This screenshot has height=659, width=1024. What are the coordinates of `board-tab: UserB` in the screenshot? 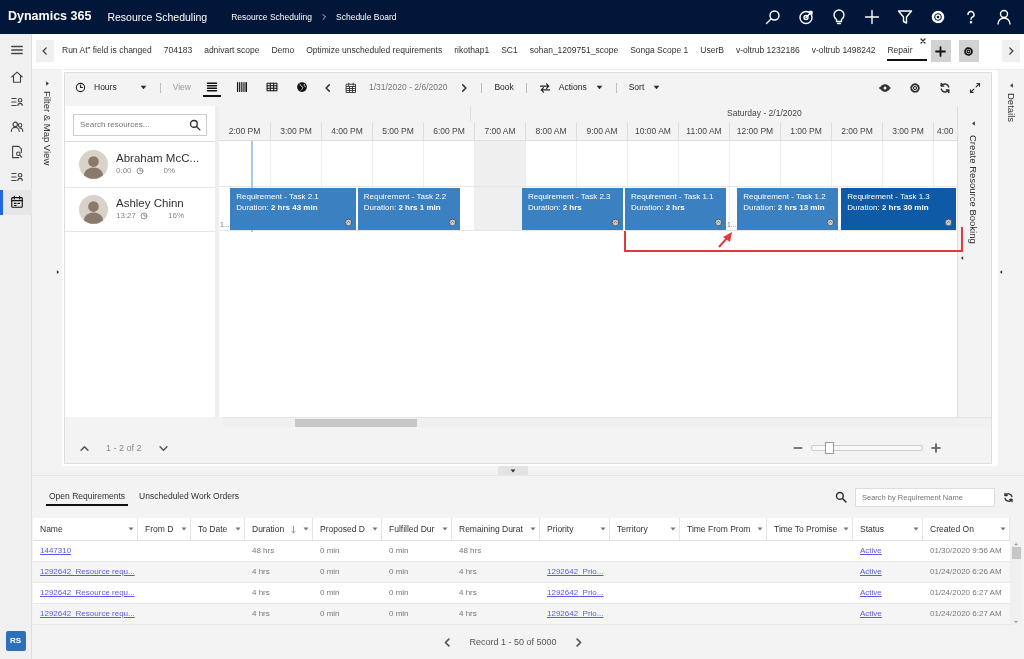 It's located at (712, 51).